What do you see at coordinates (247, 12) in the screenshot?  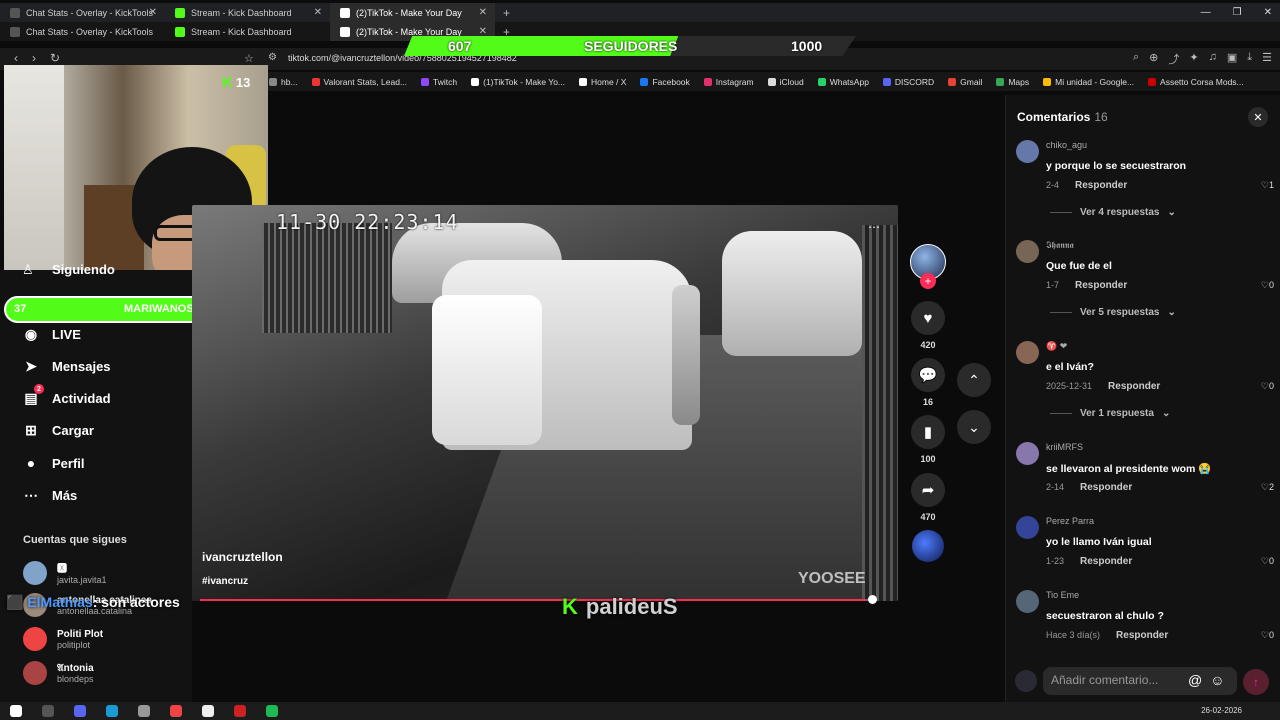 I see `tab: Stream - Kick Dashboard ✕` at bounding box center [247, 12].